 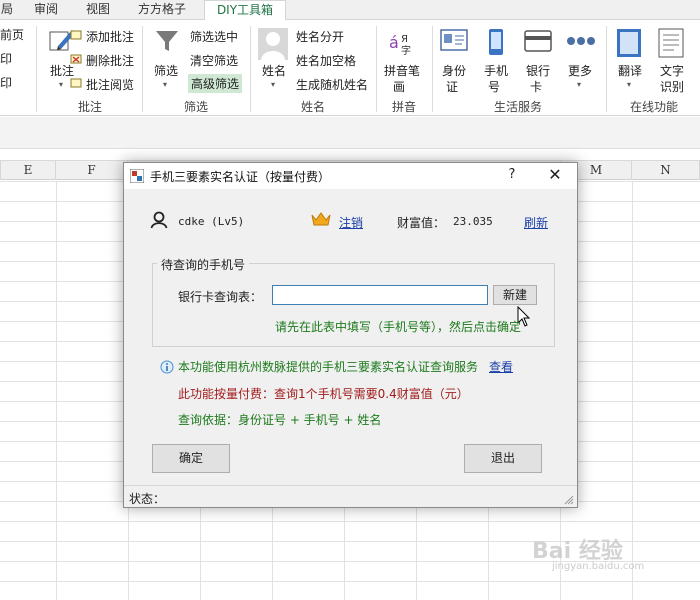 I want to click on split-name-button: 姓名分开, so click(x=320, y=36).